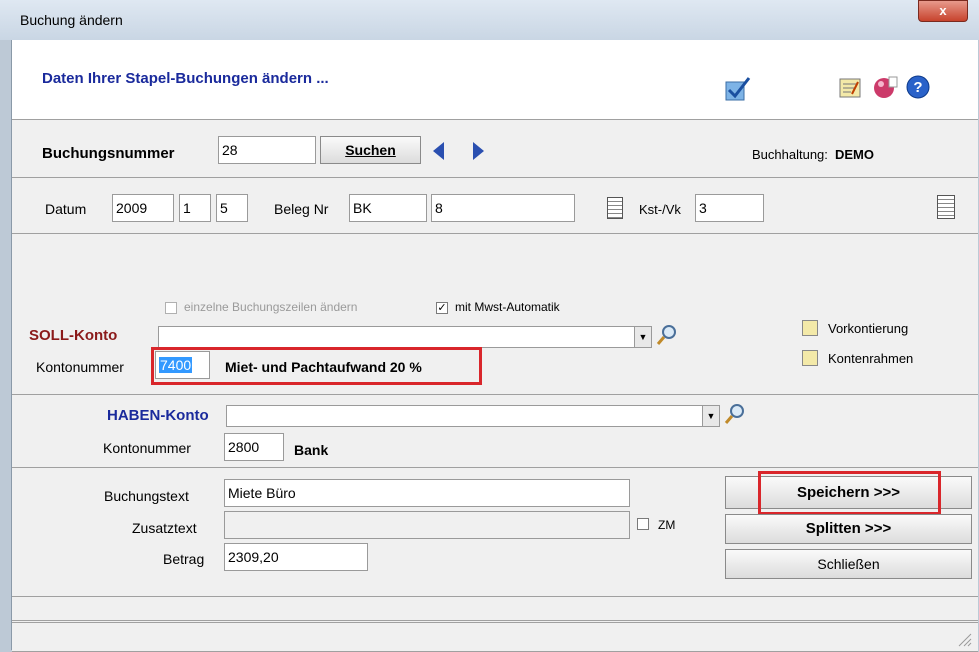  Describe the element at coordinates (848, 529) in the screenshot. I see `split-button: Splitten >>>` at that location.